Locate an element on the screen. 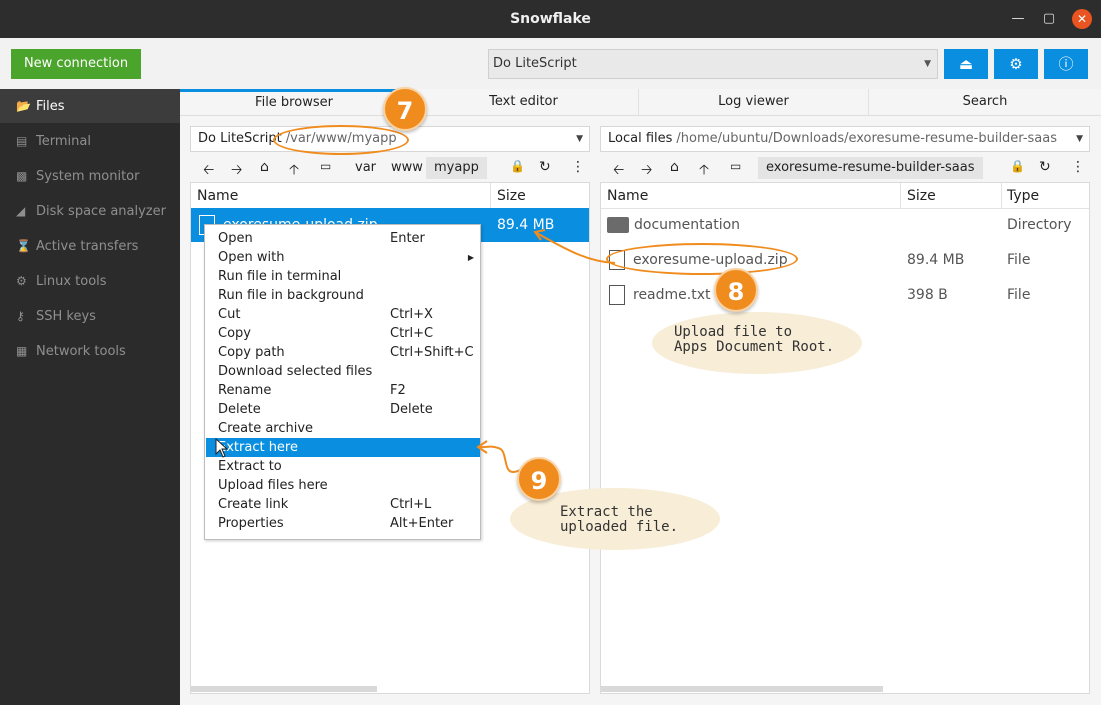 The height and width of the screenshot is (705, 1101). menu-item-rename: Rename F2 is located at coordinates (343, 390).